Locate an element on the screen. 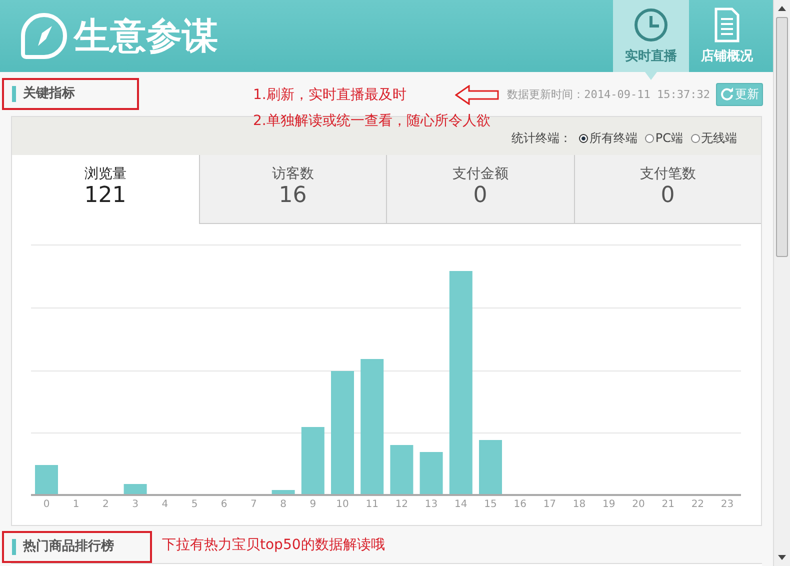 The width and height of the screenshot is (790, 566). axis-label: 3 is located at coordinates (135, 504).